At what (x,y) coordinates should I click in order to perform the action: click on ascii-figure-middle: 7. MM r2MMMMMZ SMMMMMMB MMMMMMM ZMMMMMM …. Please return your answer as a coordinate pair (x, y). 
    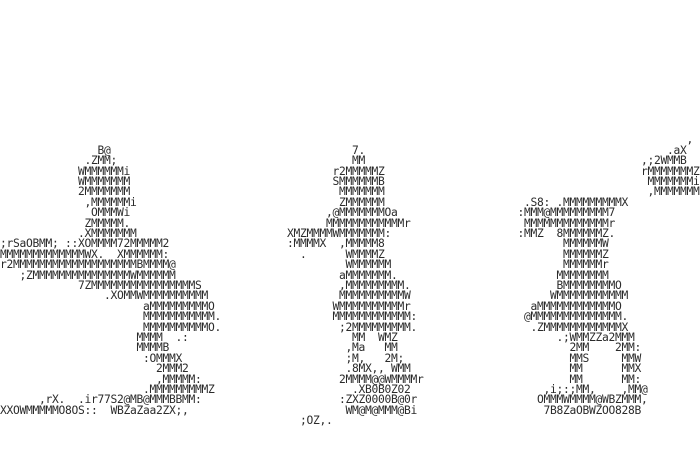
    Looking at the image, I should click on (355, 285).